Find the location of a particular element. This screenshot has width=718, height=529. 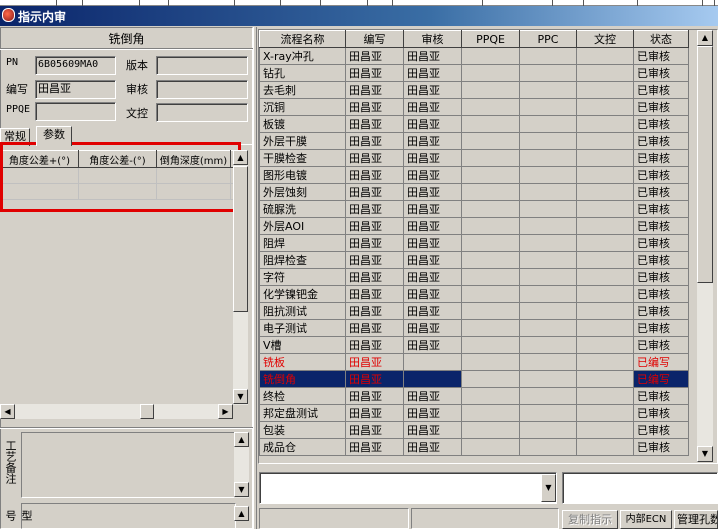

process-name-cell: 终检 is located at coordinates (302, 396).